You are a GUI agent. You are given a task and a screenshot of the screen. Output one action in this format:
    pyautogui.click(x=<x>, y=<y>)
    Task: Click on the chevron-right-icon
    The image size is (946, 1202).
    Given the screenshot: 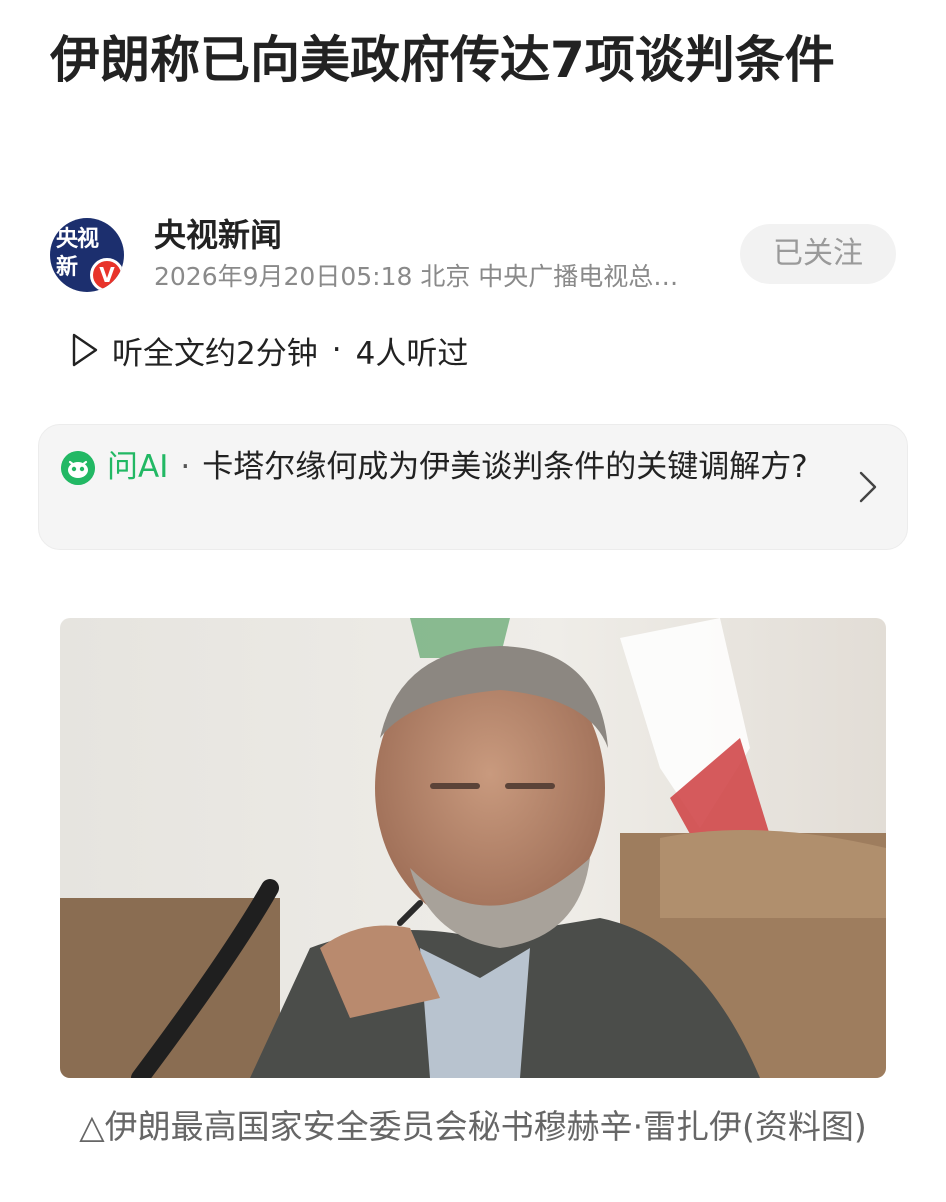 What is the action you would take?
    pyautogui.click(x=868, y=487)
    